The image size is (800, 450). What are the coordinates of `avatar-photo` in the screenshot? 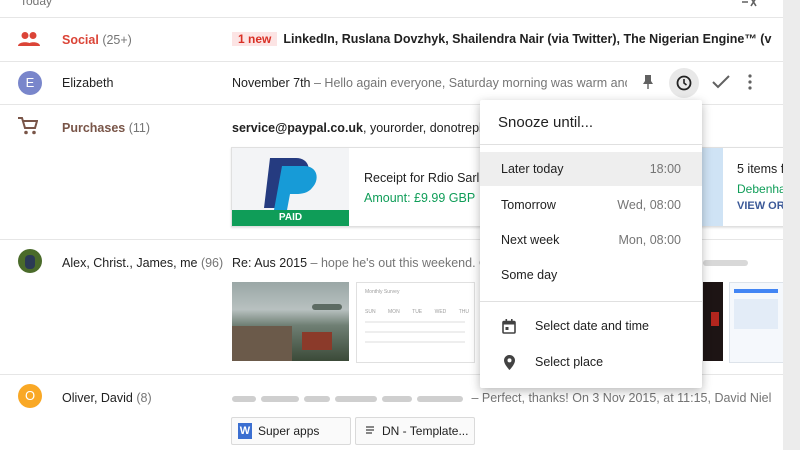 It's located at (30, 261).